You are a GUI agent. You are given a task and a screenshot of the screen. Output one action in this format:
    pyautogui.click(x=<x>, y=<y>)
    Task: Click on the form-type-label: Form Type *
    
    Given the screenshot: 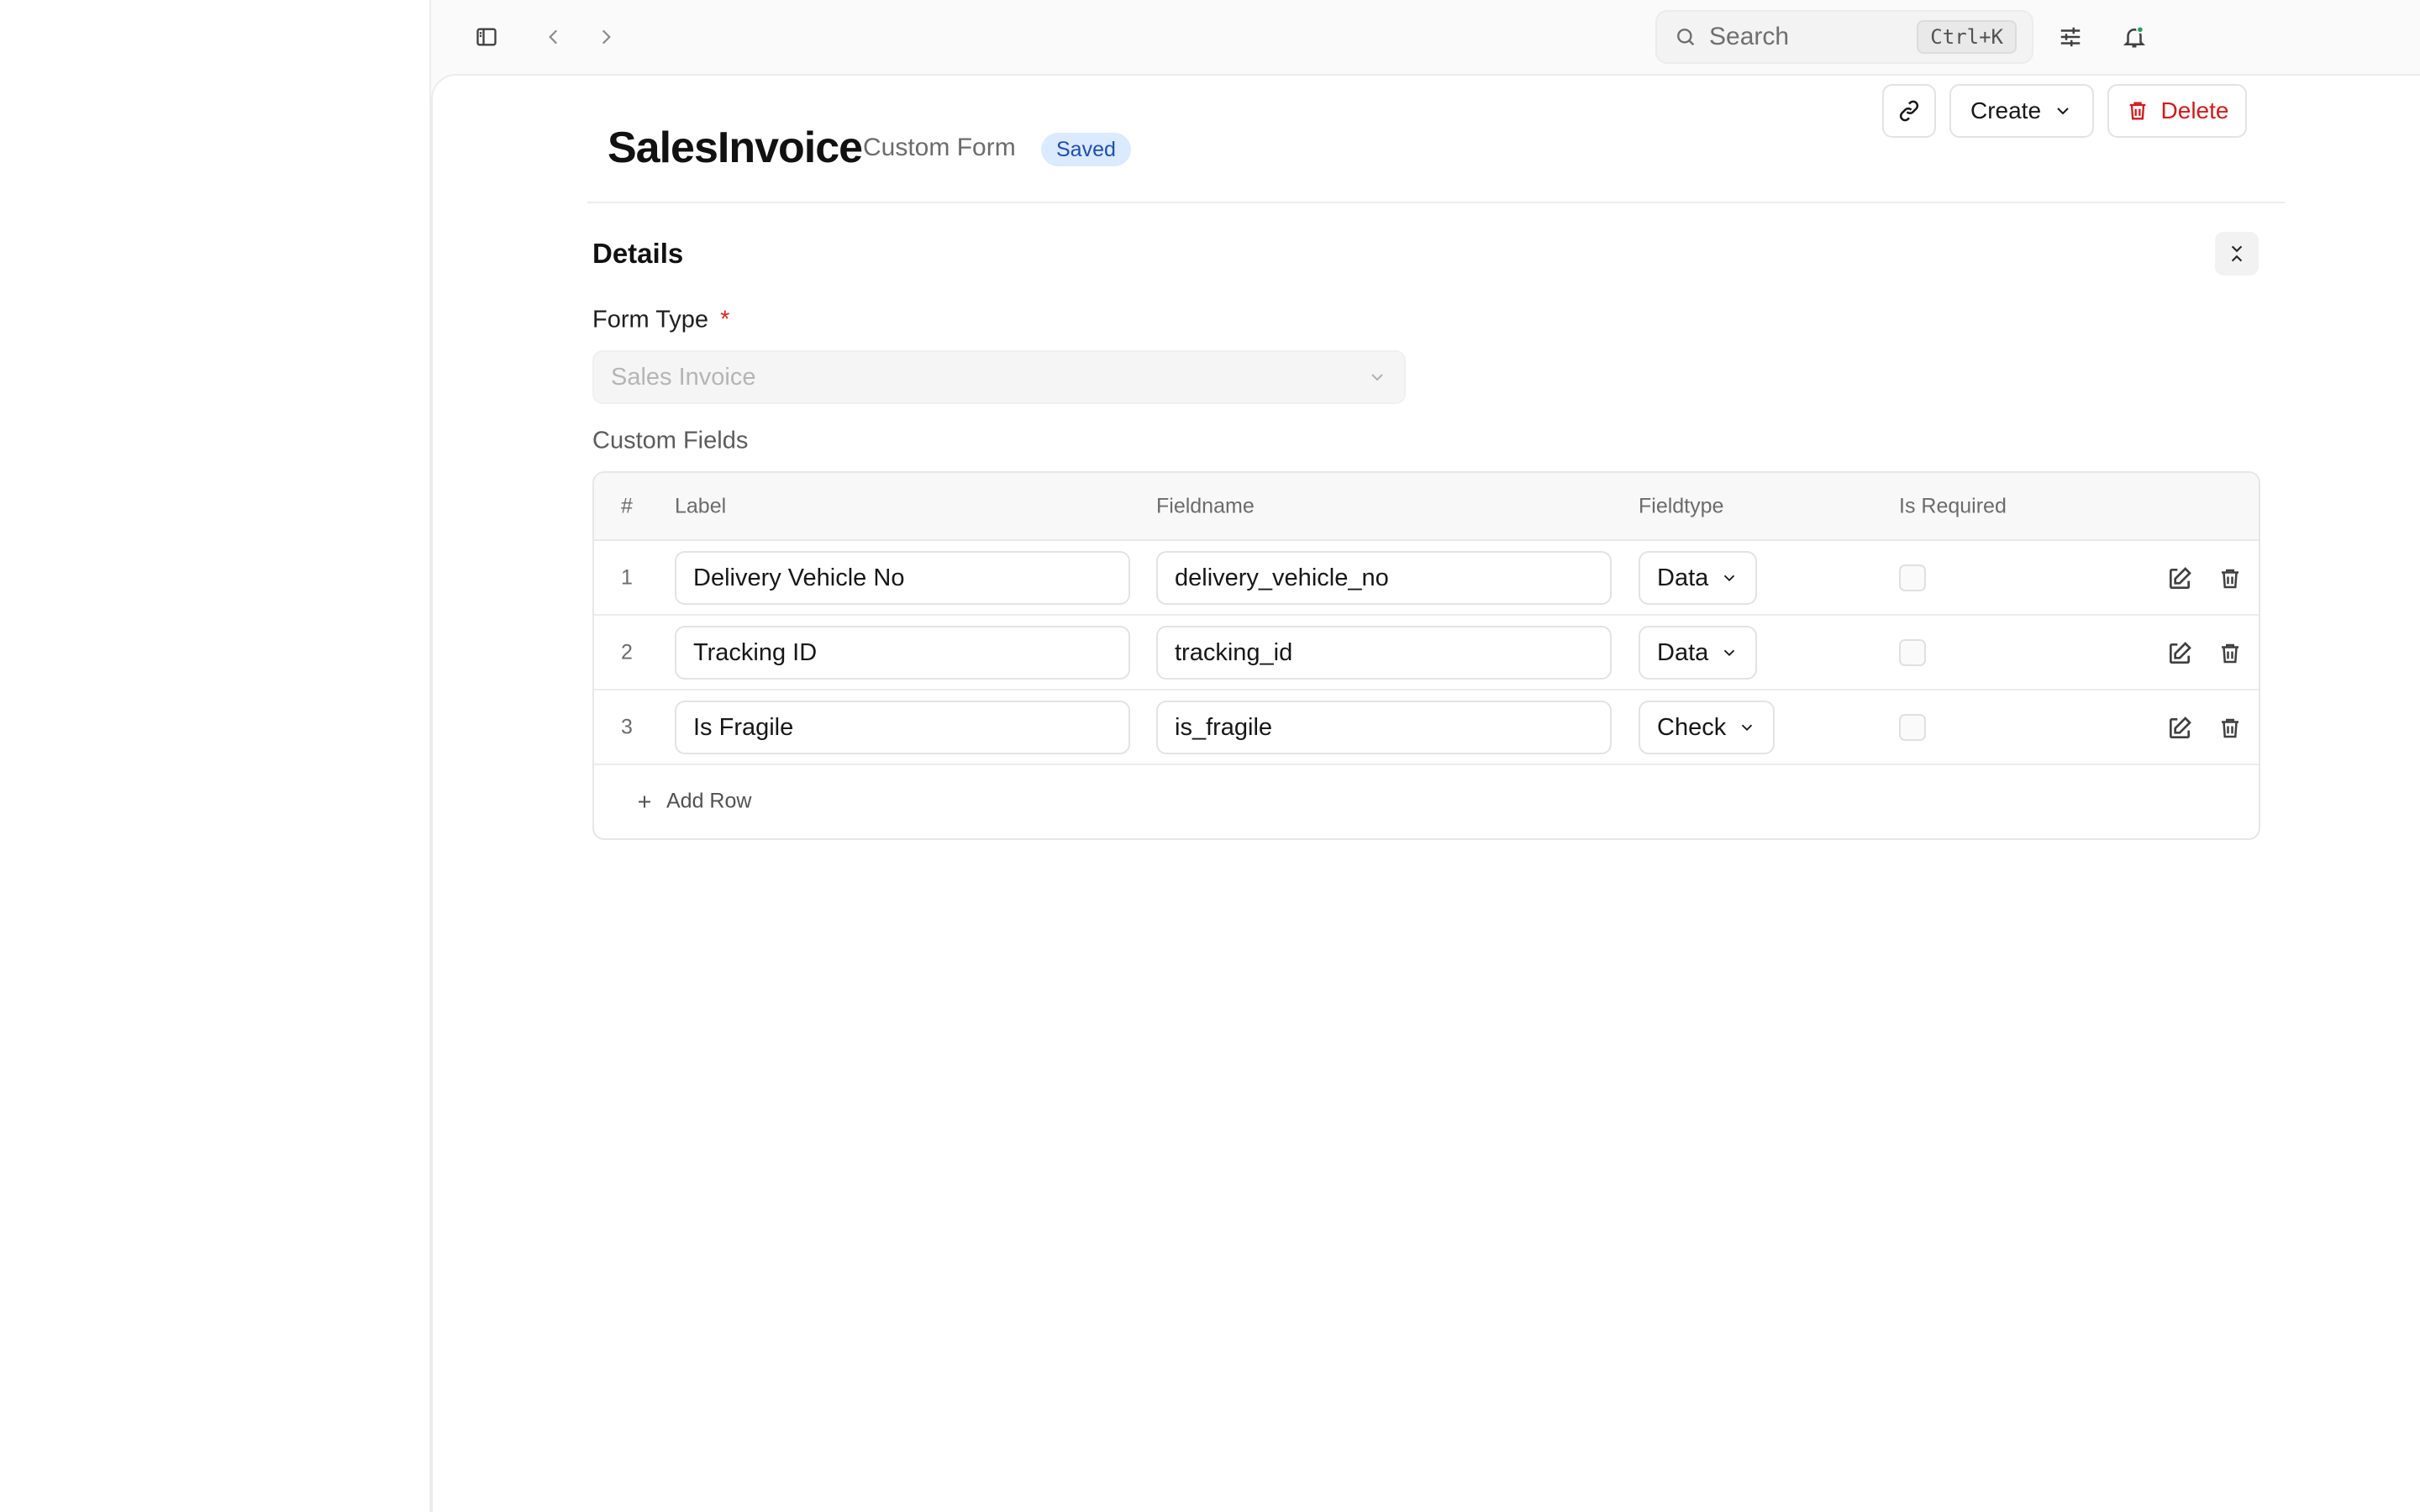 What is the action you would take?
    pyautogui.click(x=660, y=320)
    